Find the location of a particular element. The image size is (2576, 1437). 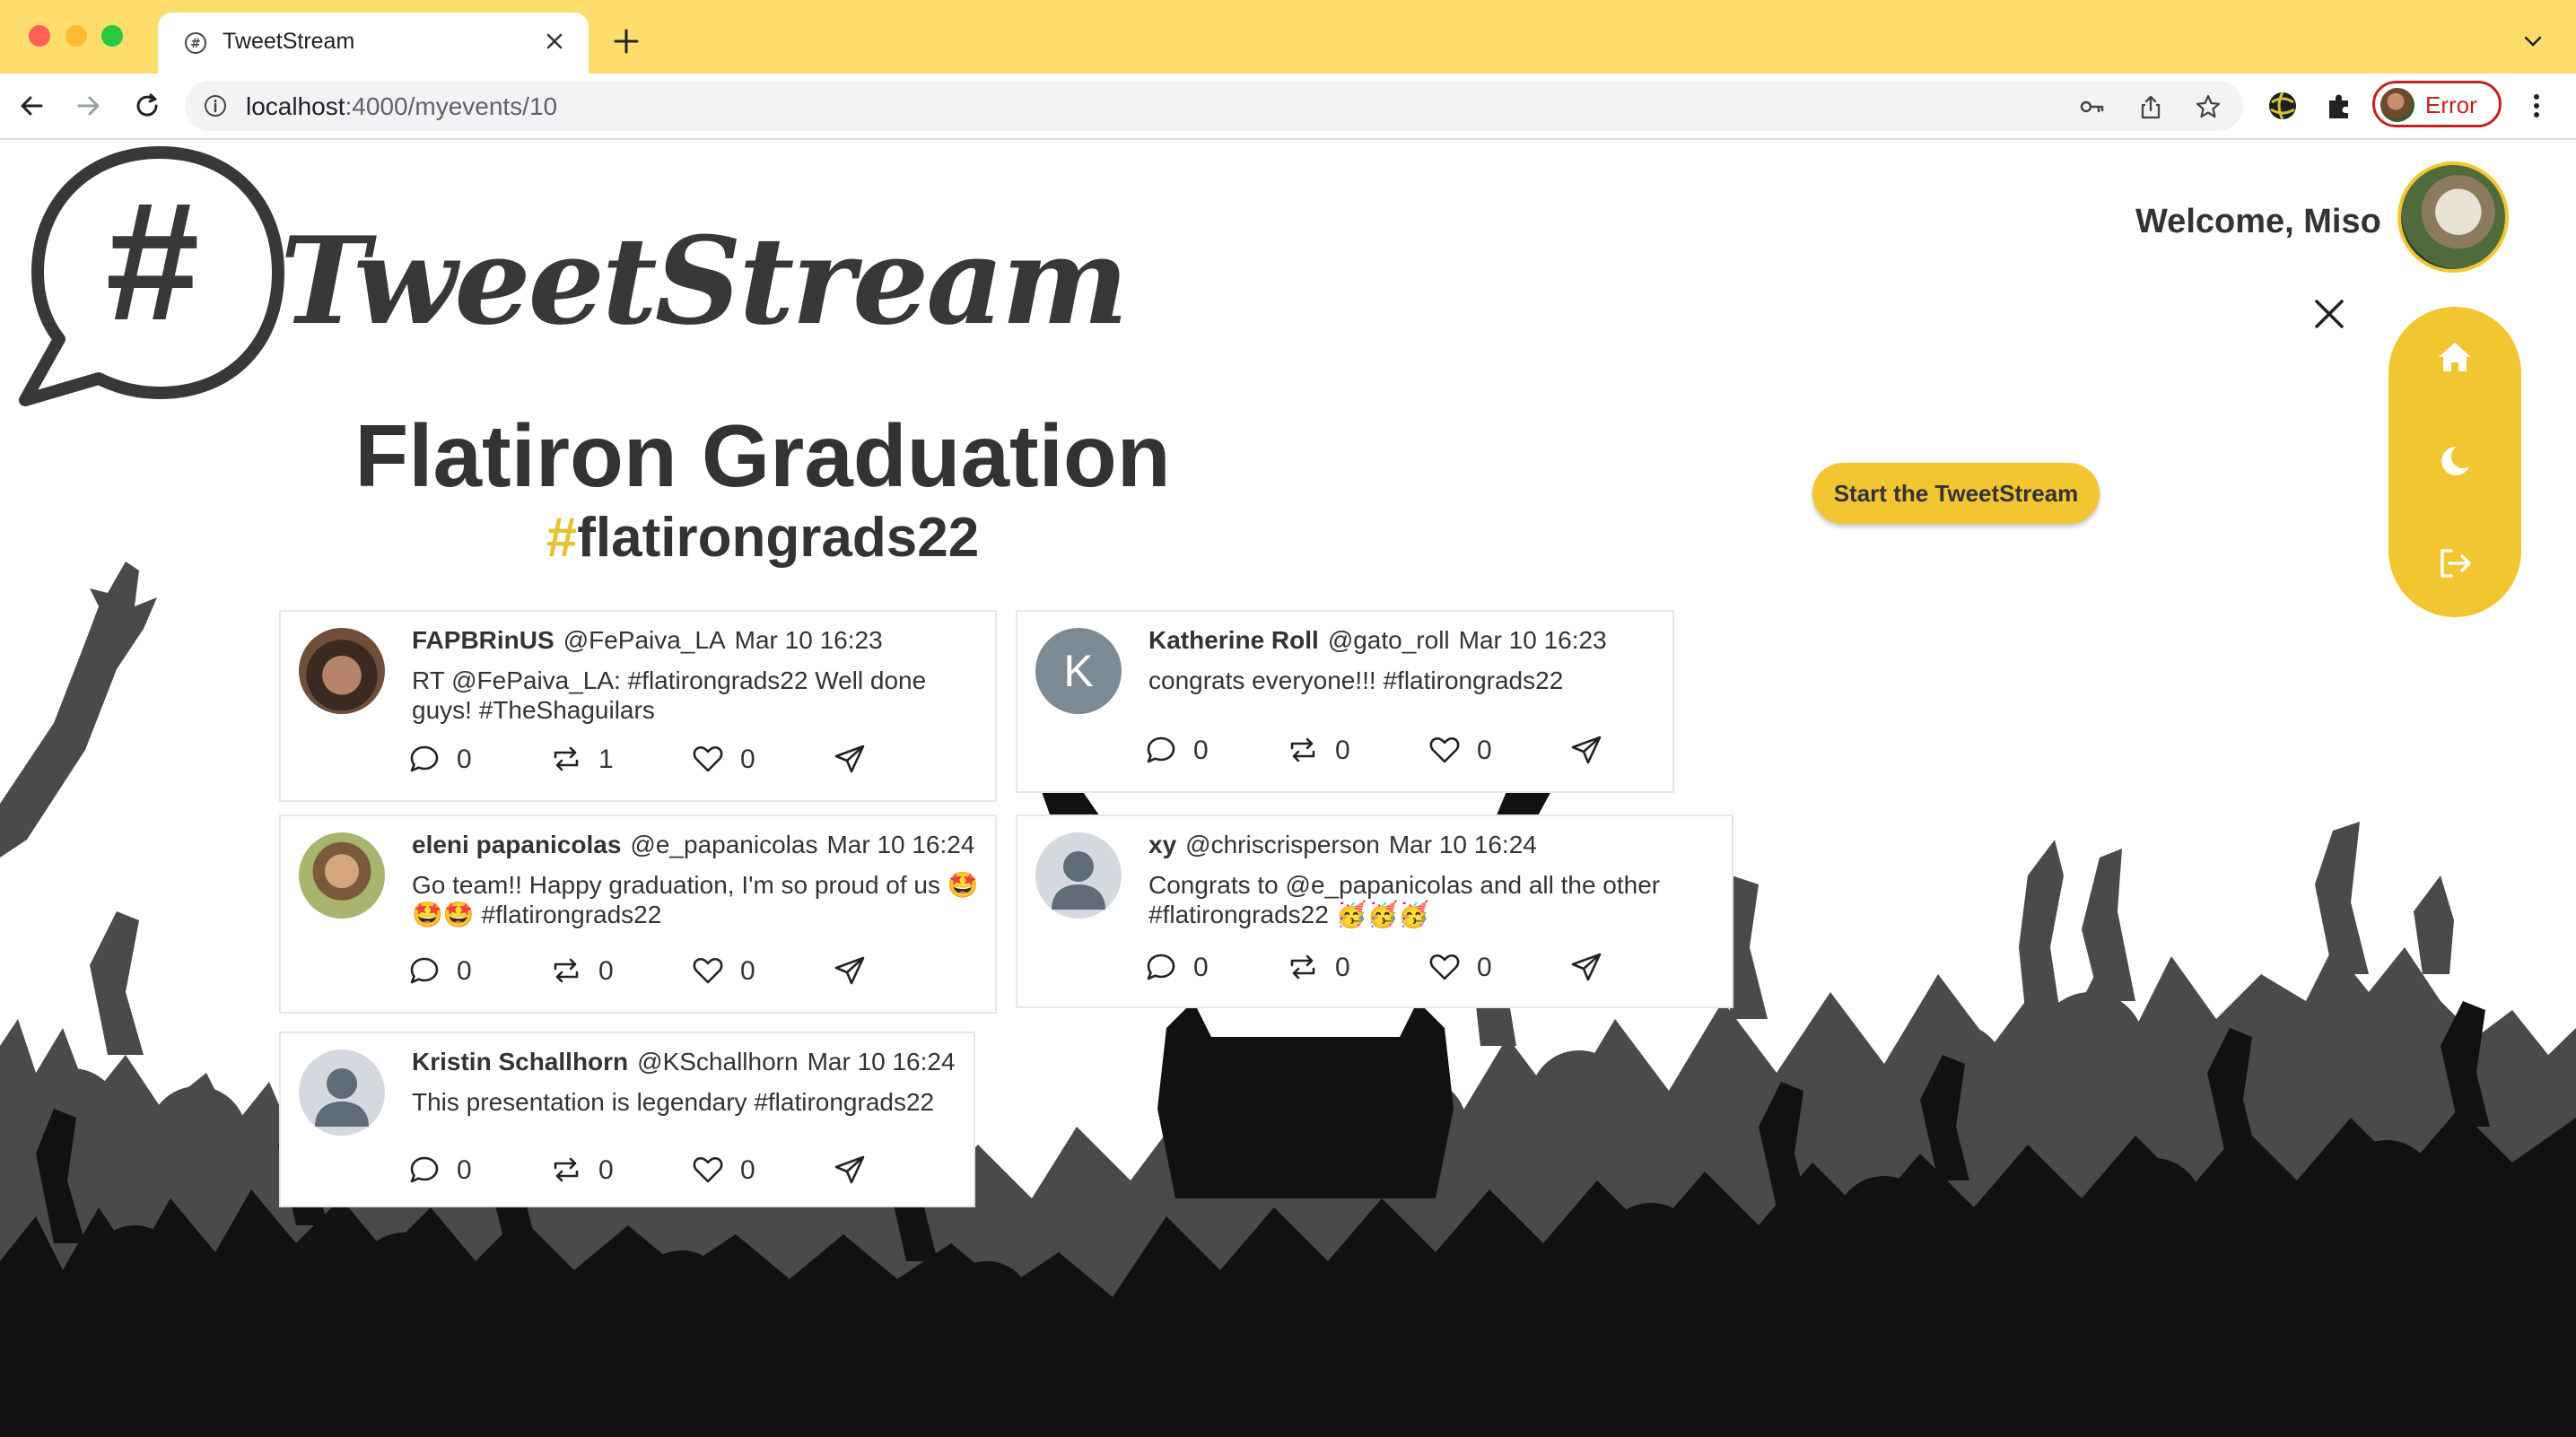

tweet-header: FAPBRinUS @FePaiva_LA Mar 10 16:23 is located at coordinates (648, 640).